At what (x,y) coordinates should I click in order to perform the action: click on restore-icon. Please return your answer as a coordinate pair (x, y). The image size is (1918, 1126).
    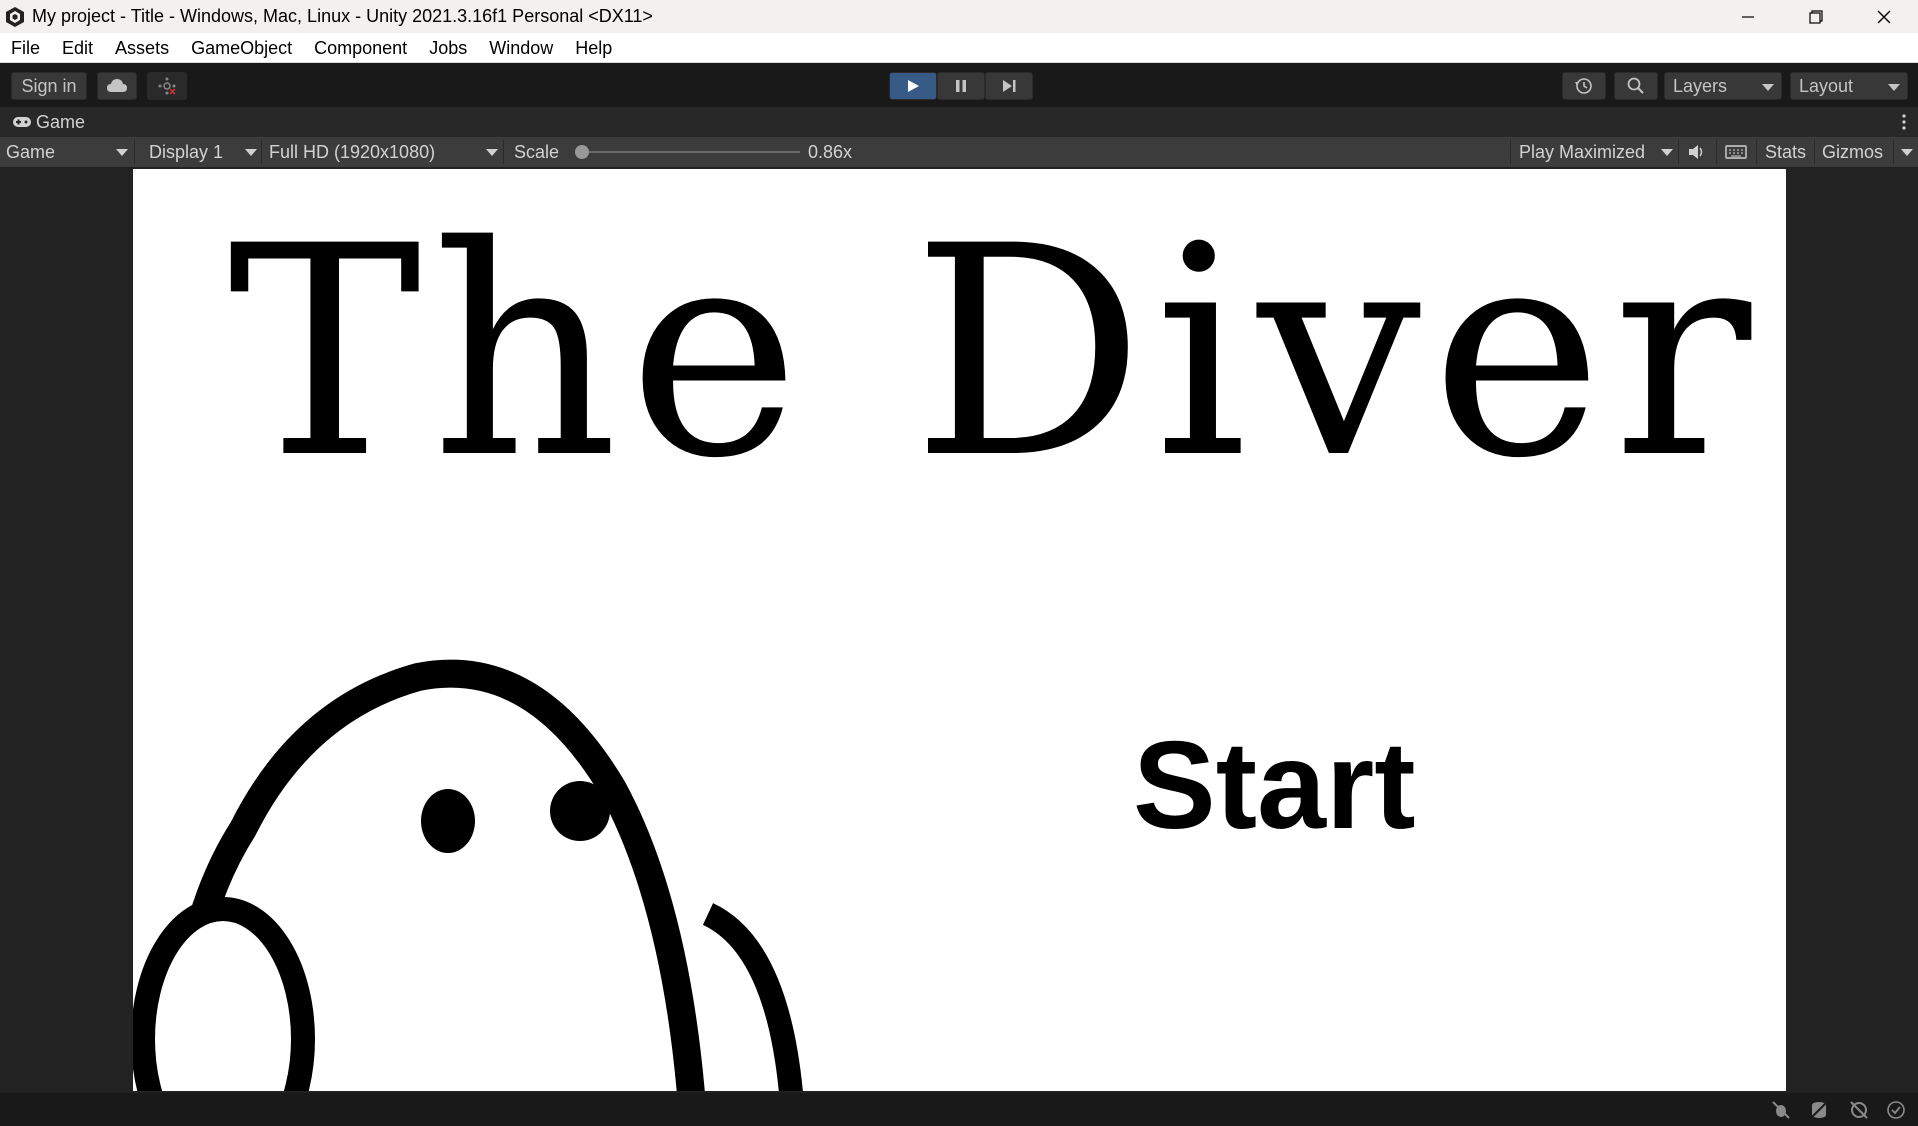
    Looking at the image, I should click on (1816, 16).